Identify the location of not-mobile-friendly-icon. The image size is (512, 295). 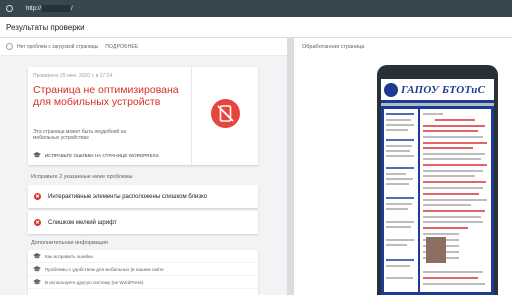
(225, 113).